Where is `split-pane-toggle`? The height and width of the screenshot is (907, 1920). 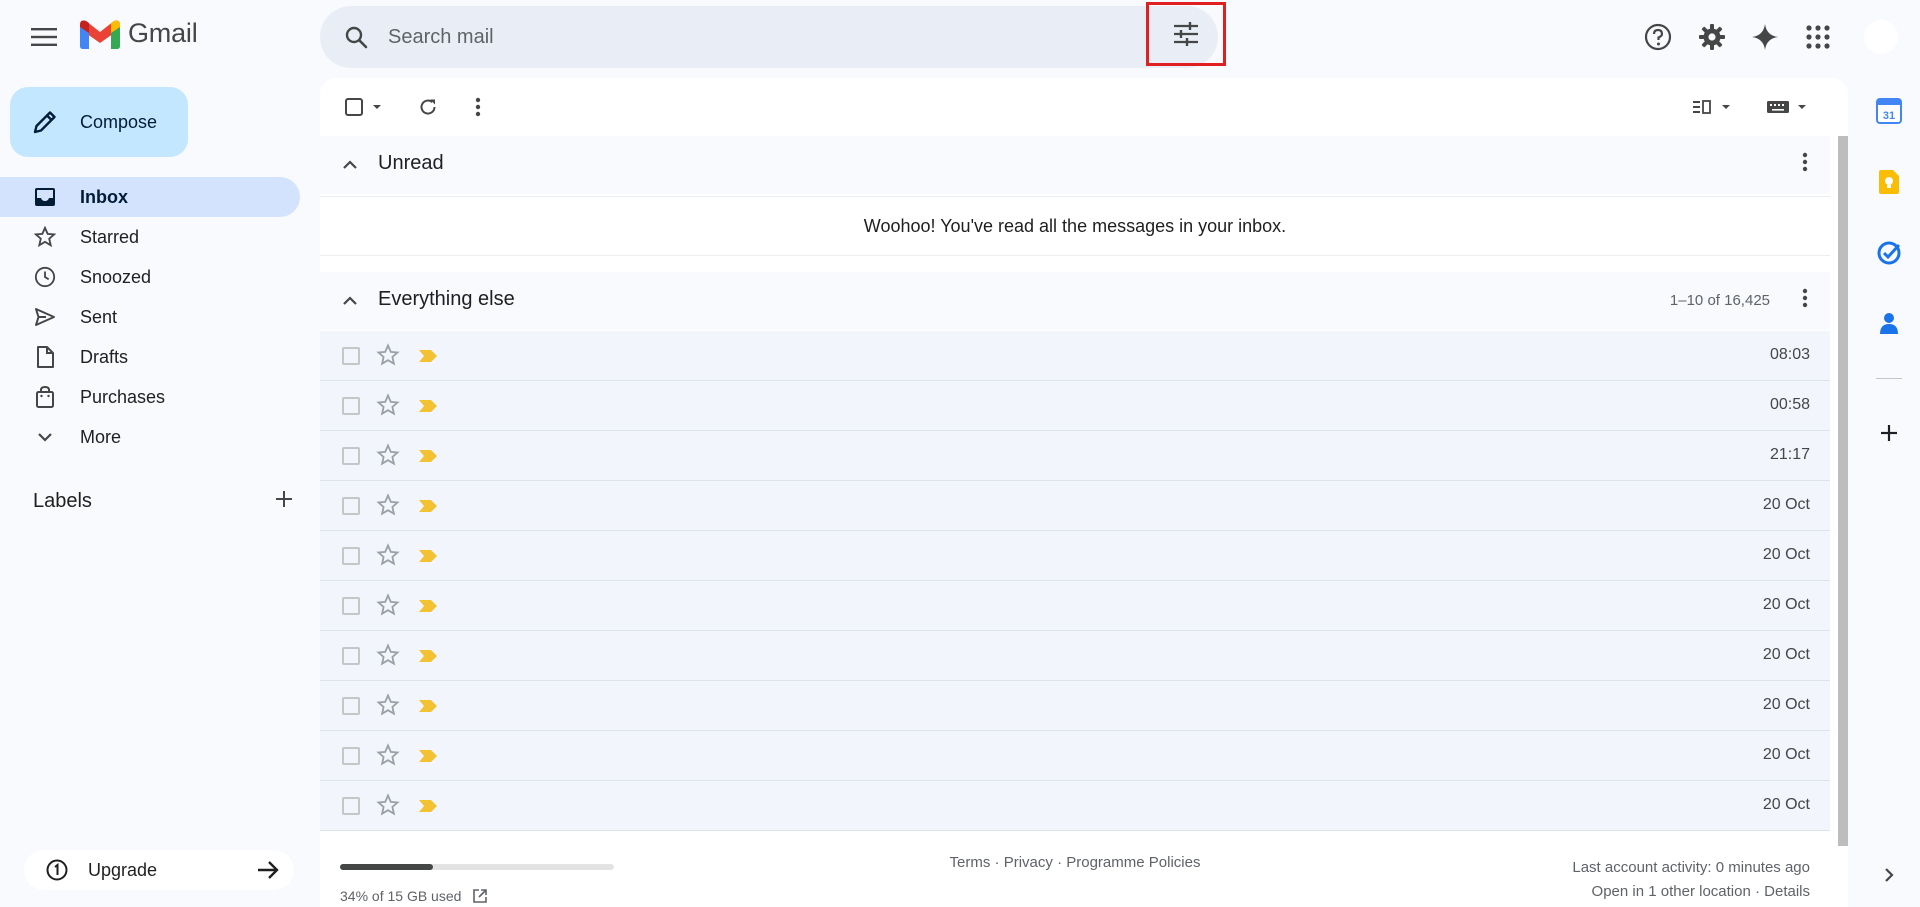
split-pane-toggle is located at coordinates (1715, 107).